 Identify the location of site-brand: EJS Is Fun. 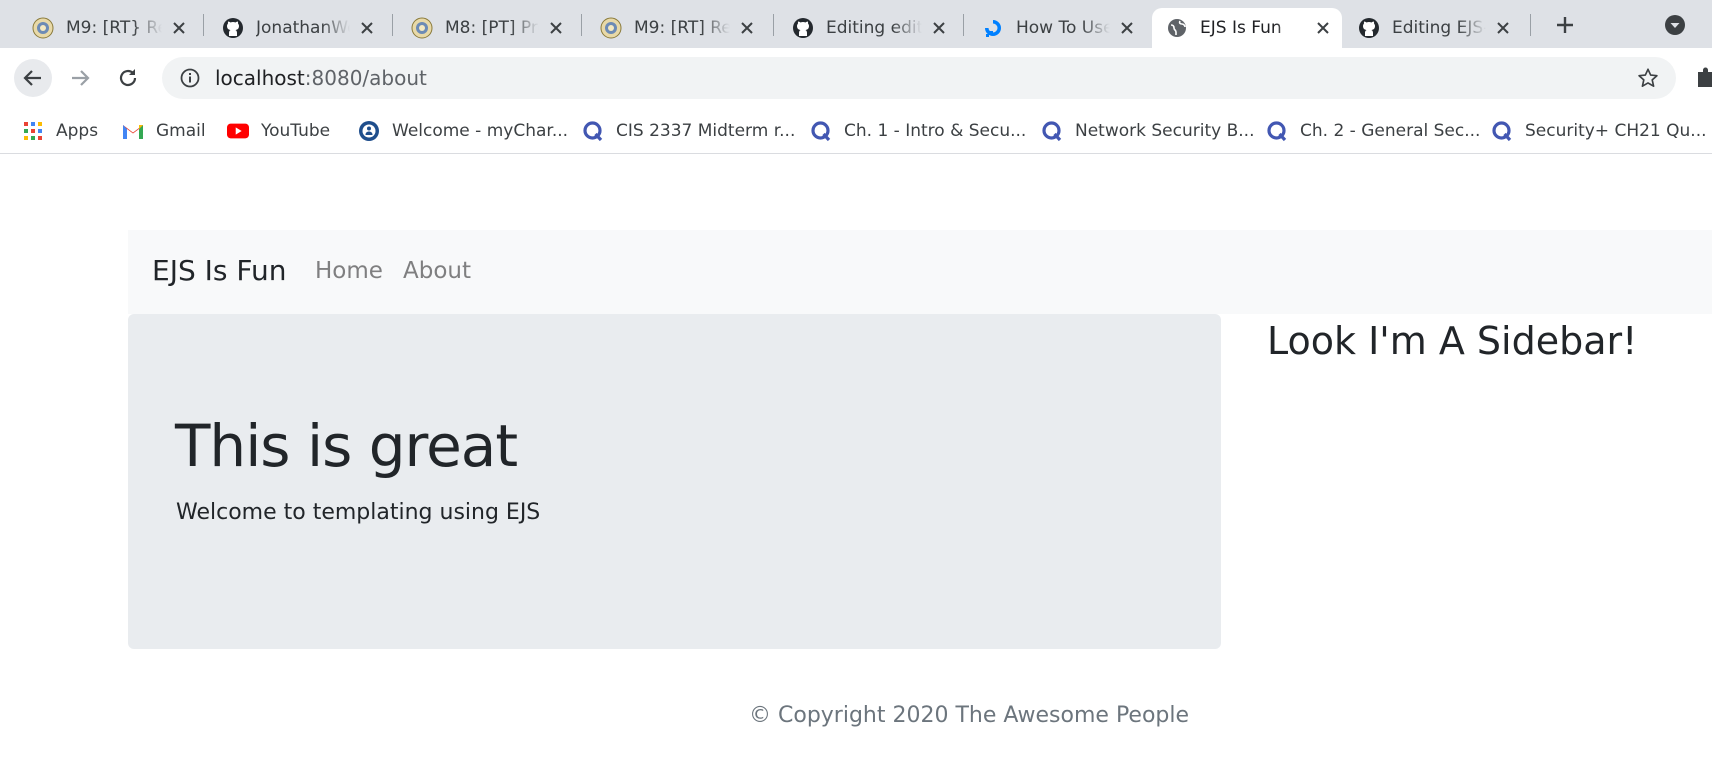
(219, 270).